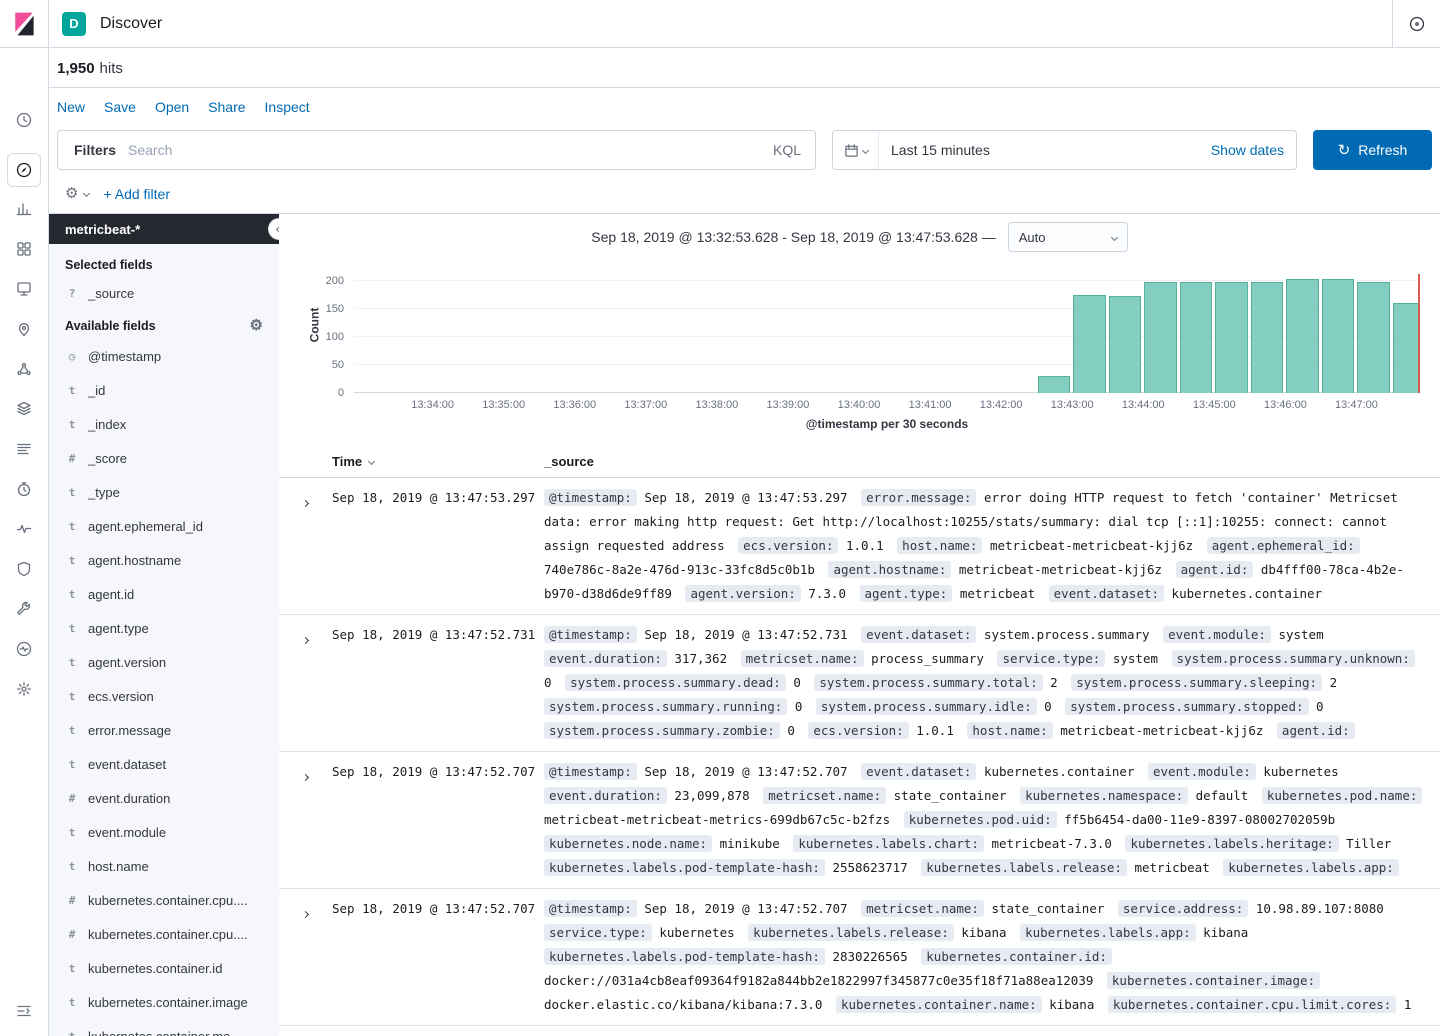 The height and width of the screenshot is (1036, 1440). I want to click on field-item-agent.ephemeral_id: t agent.ephemeral_id, so click(164, 526).